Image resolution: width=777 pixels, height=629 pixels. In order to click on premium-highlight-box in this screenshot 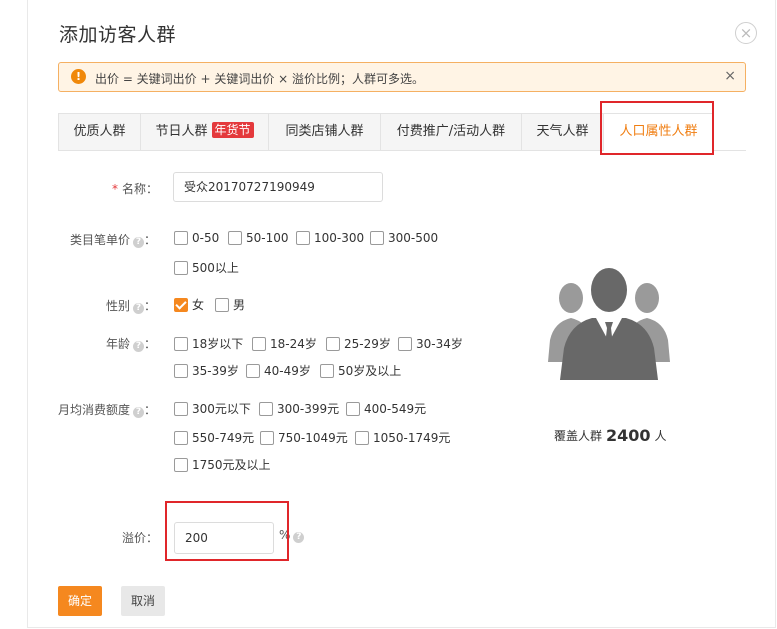, I will do `click(227, 531)`.